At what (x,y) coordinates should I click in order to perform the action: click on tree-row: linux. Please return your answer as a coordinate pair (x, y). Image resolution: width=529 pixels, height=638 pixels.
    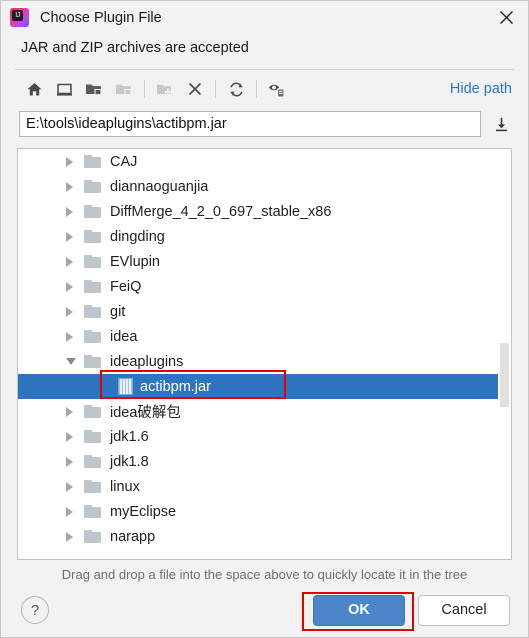
    Looking at the image, I should click on (264, 486).